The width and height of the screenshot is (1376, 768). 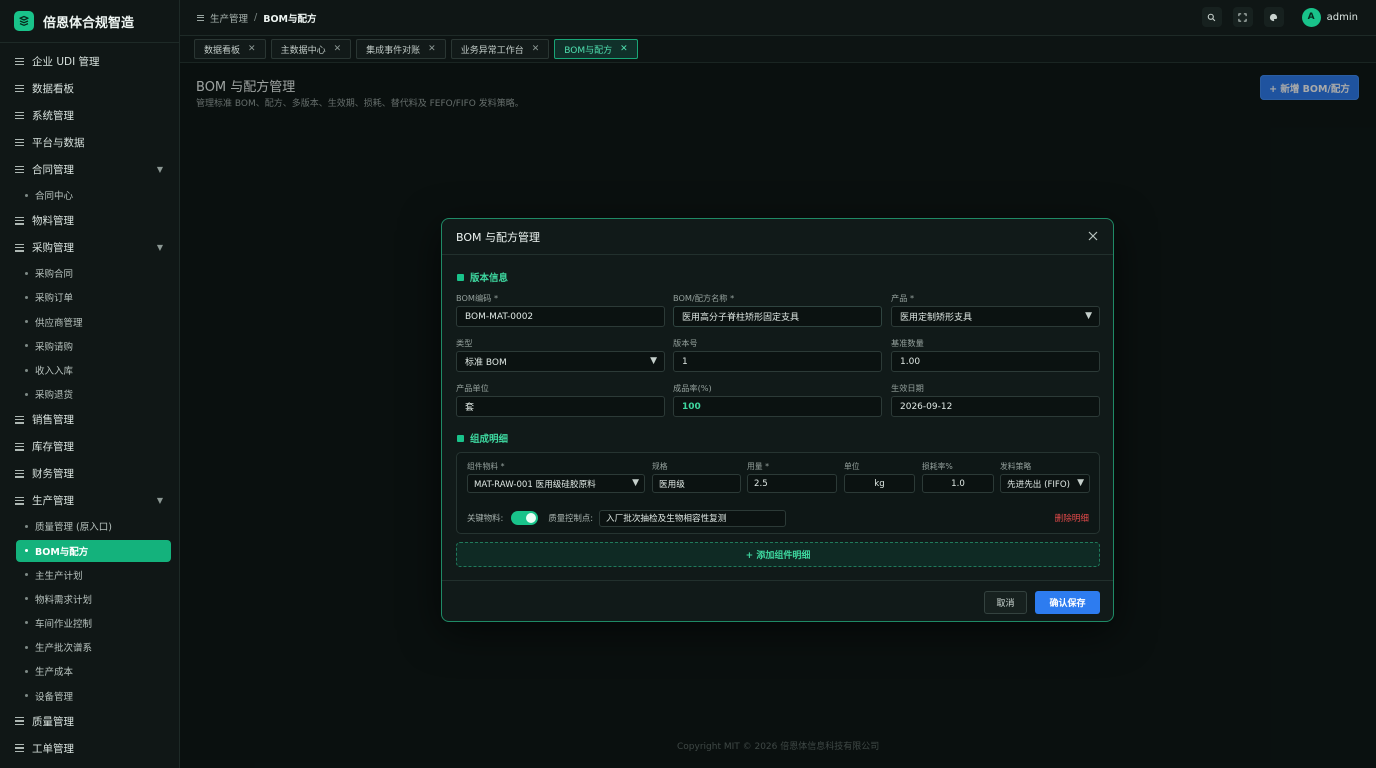 I want to click on sidebar-item-label: 生产批次谱系, so click(x=64, y=649).